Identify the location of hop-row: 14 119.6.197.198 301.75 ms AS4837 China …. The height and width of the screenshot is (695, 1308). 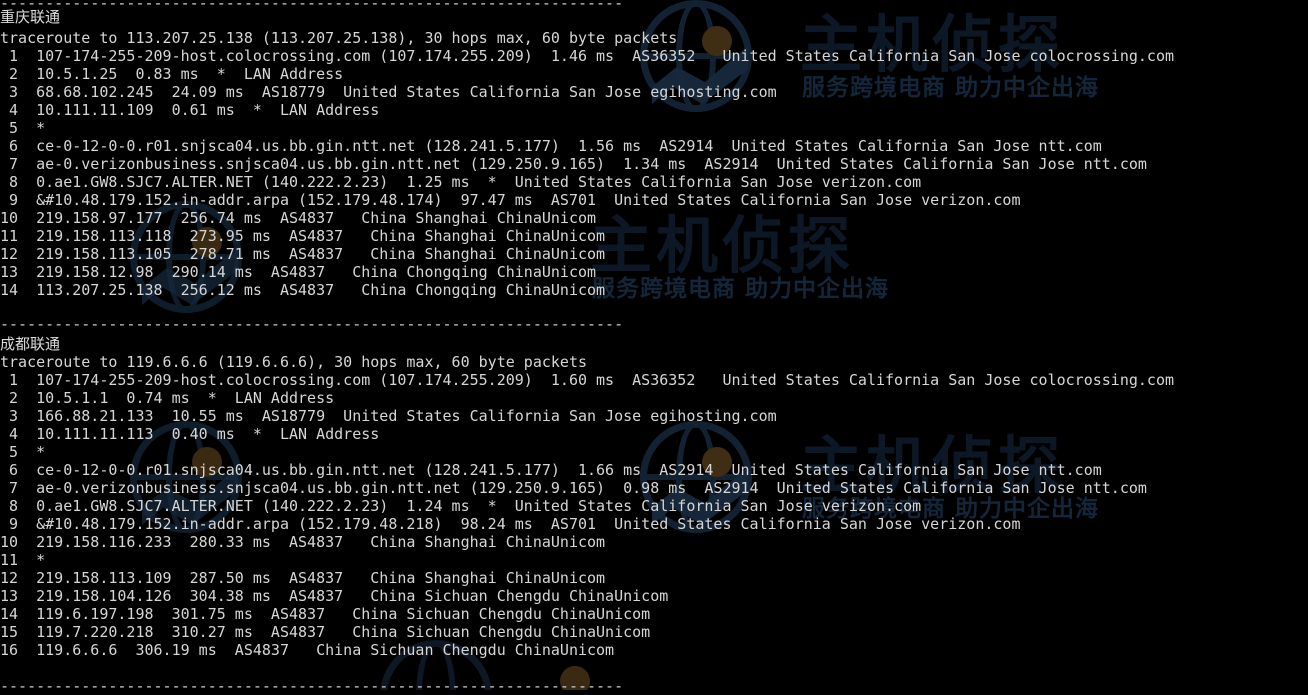
(325, 614).